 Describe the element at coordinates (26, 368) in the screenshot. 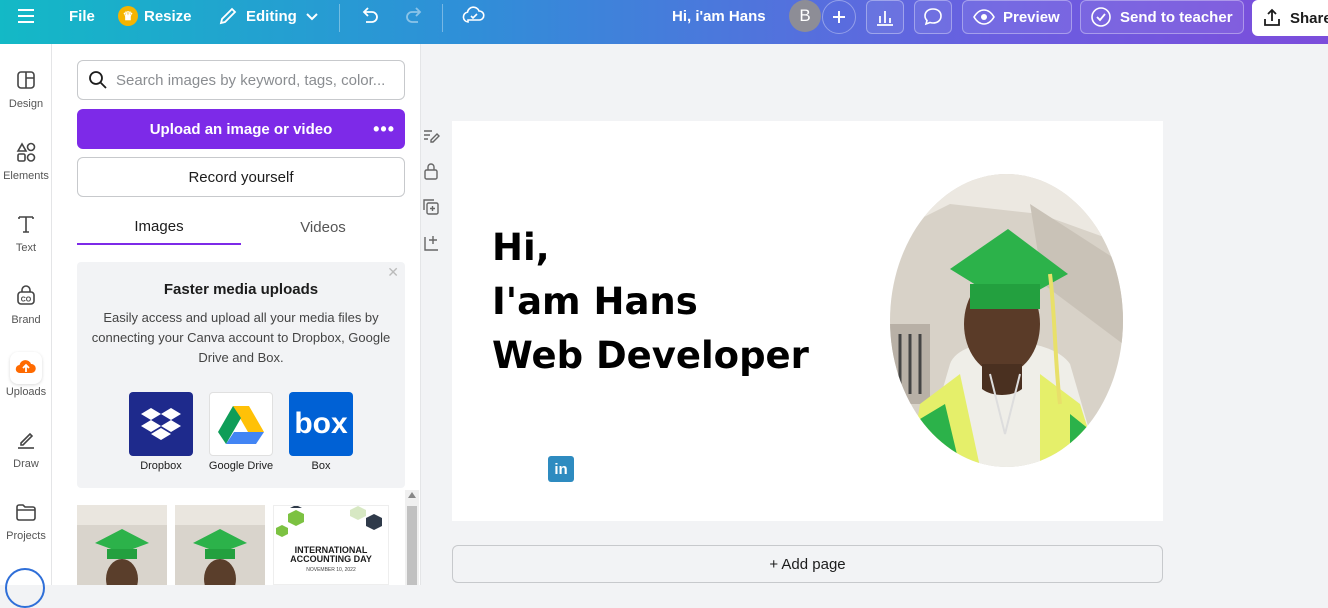

I see `uploads-icon` at that location.